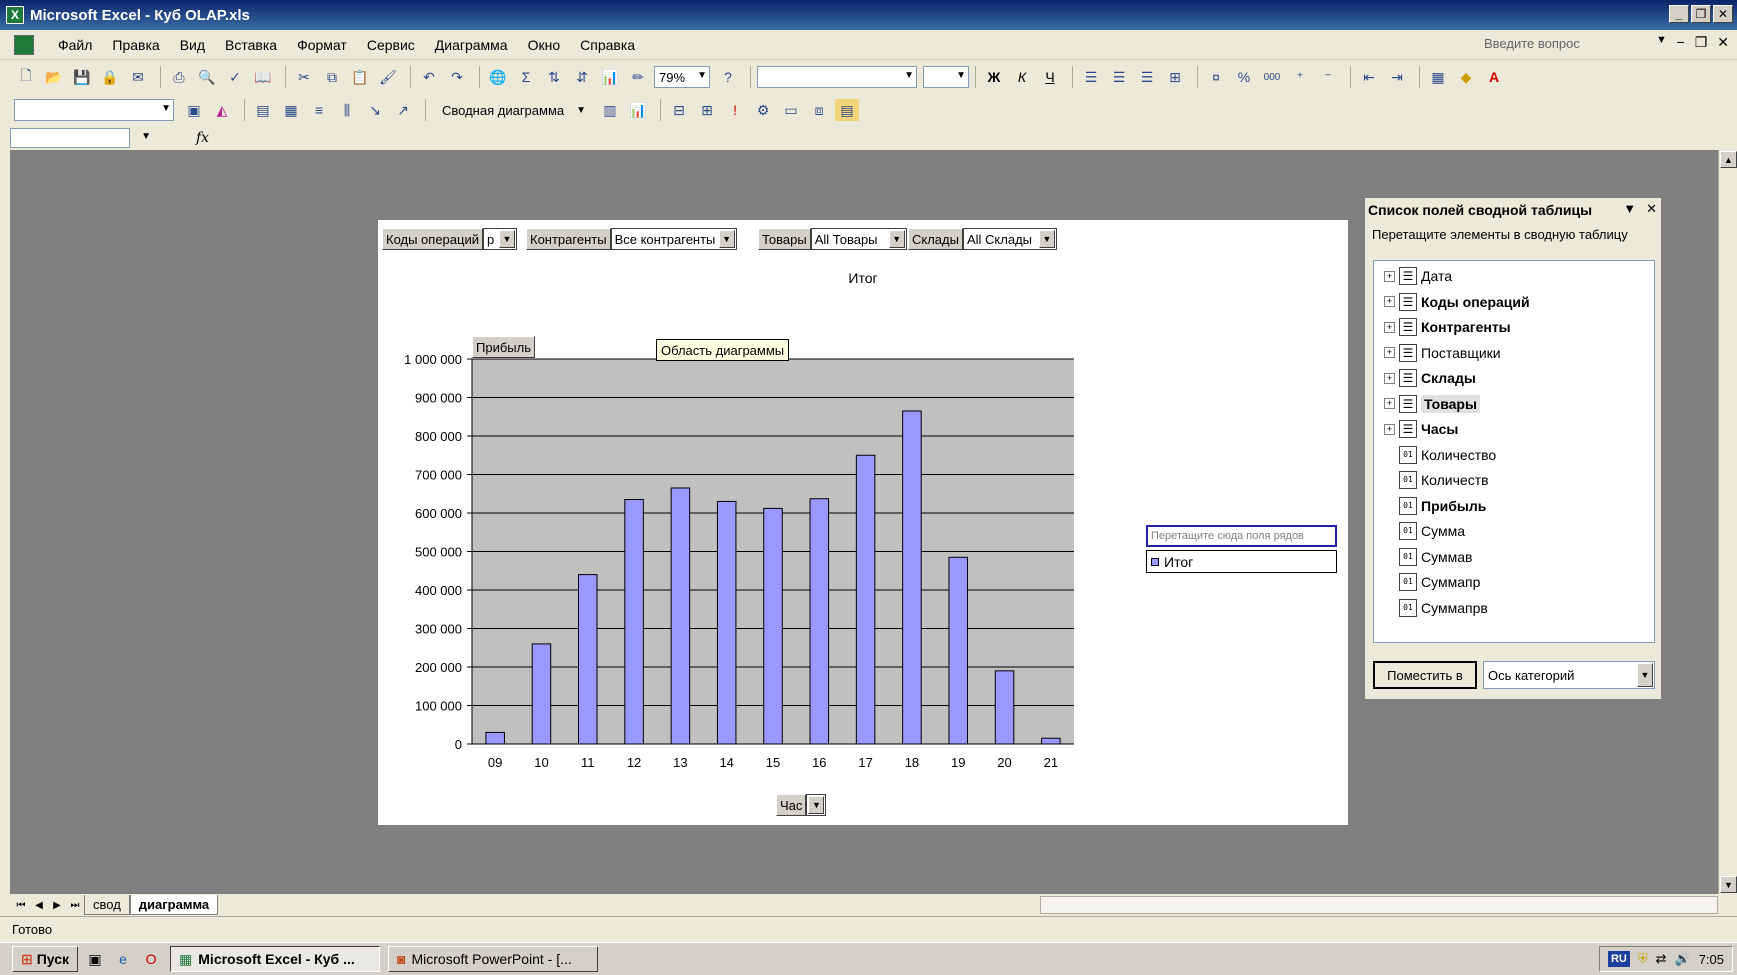  What do you see at coordinates (202, 138) in the screenshot?
I see `function-icon: fx` at bounding box center [202, 138].